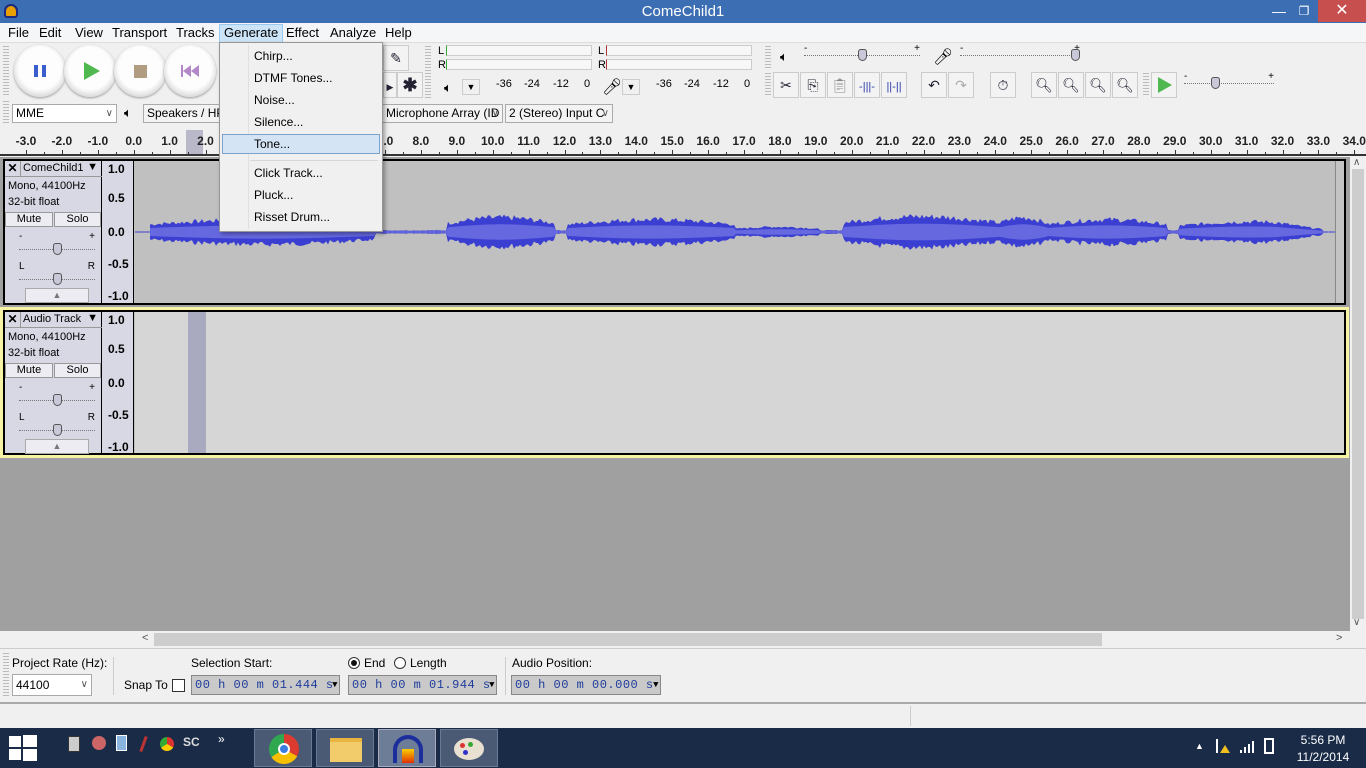 The image size is (1366, 768). I want to click on zoom-in-button: 🔍︎, so click(1044, 85).